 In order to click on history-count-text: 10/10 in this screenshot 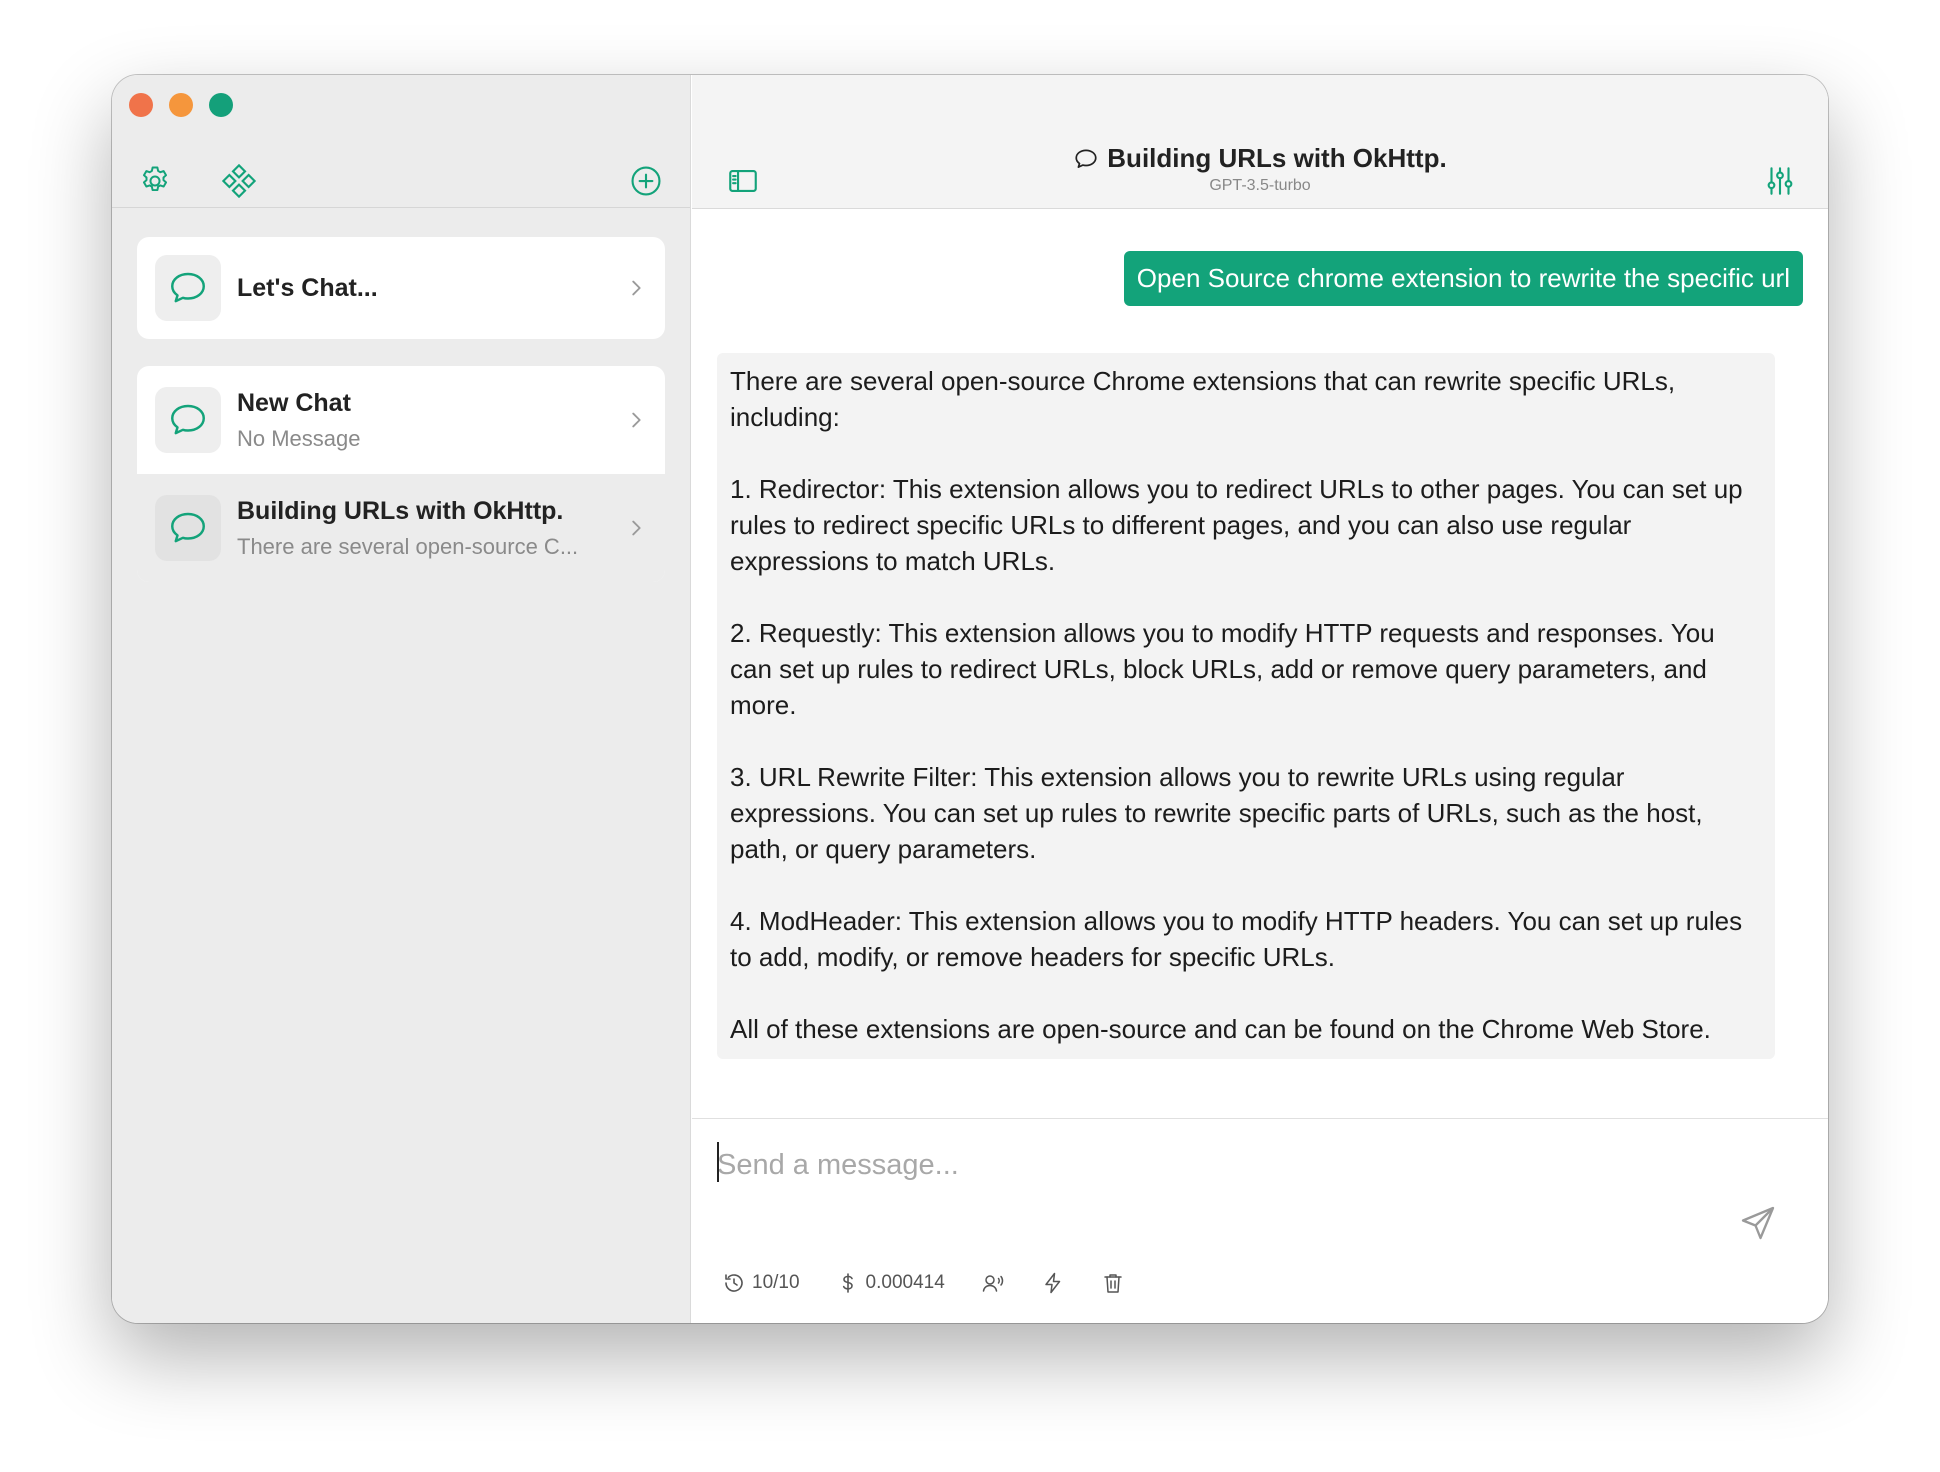, I will do `click(776, 1282)`.